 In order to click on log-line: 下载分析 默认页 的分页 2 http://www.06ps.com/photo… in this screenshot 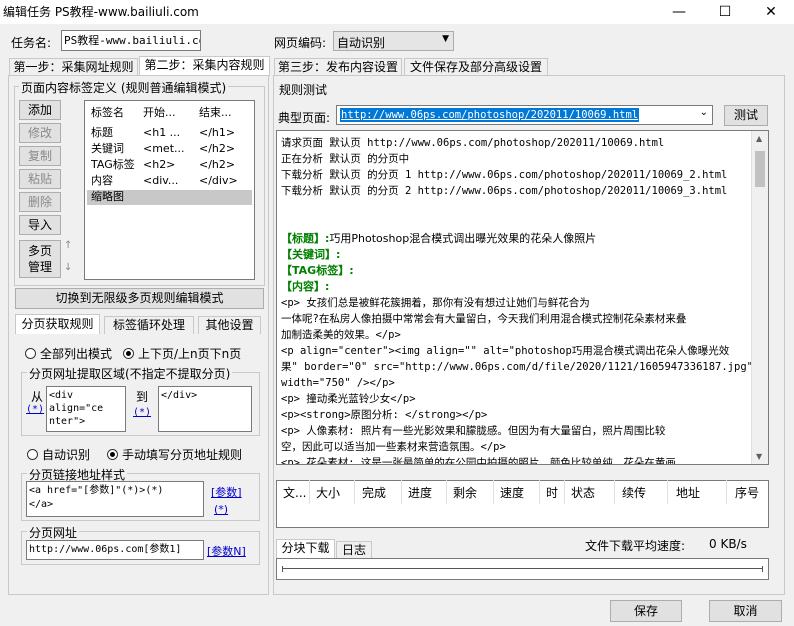, I will do `click(504, 191)`.